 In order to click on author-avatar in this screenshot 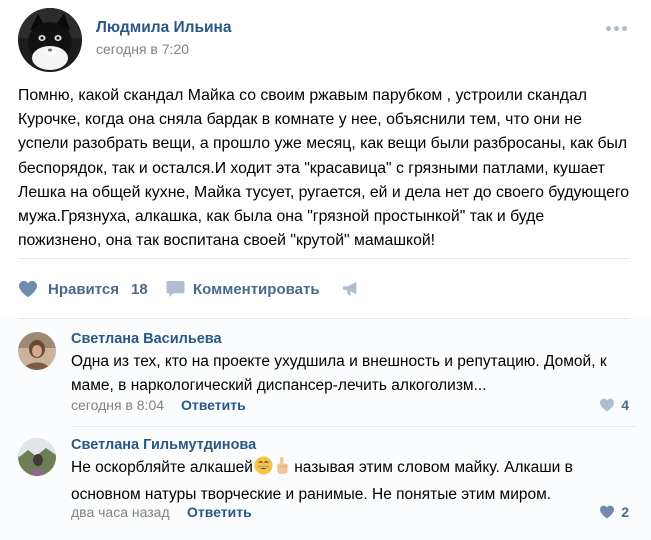, I will do `click(50, 40)`.